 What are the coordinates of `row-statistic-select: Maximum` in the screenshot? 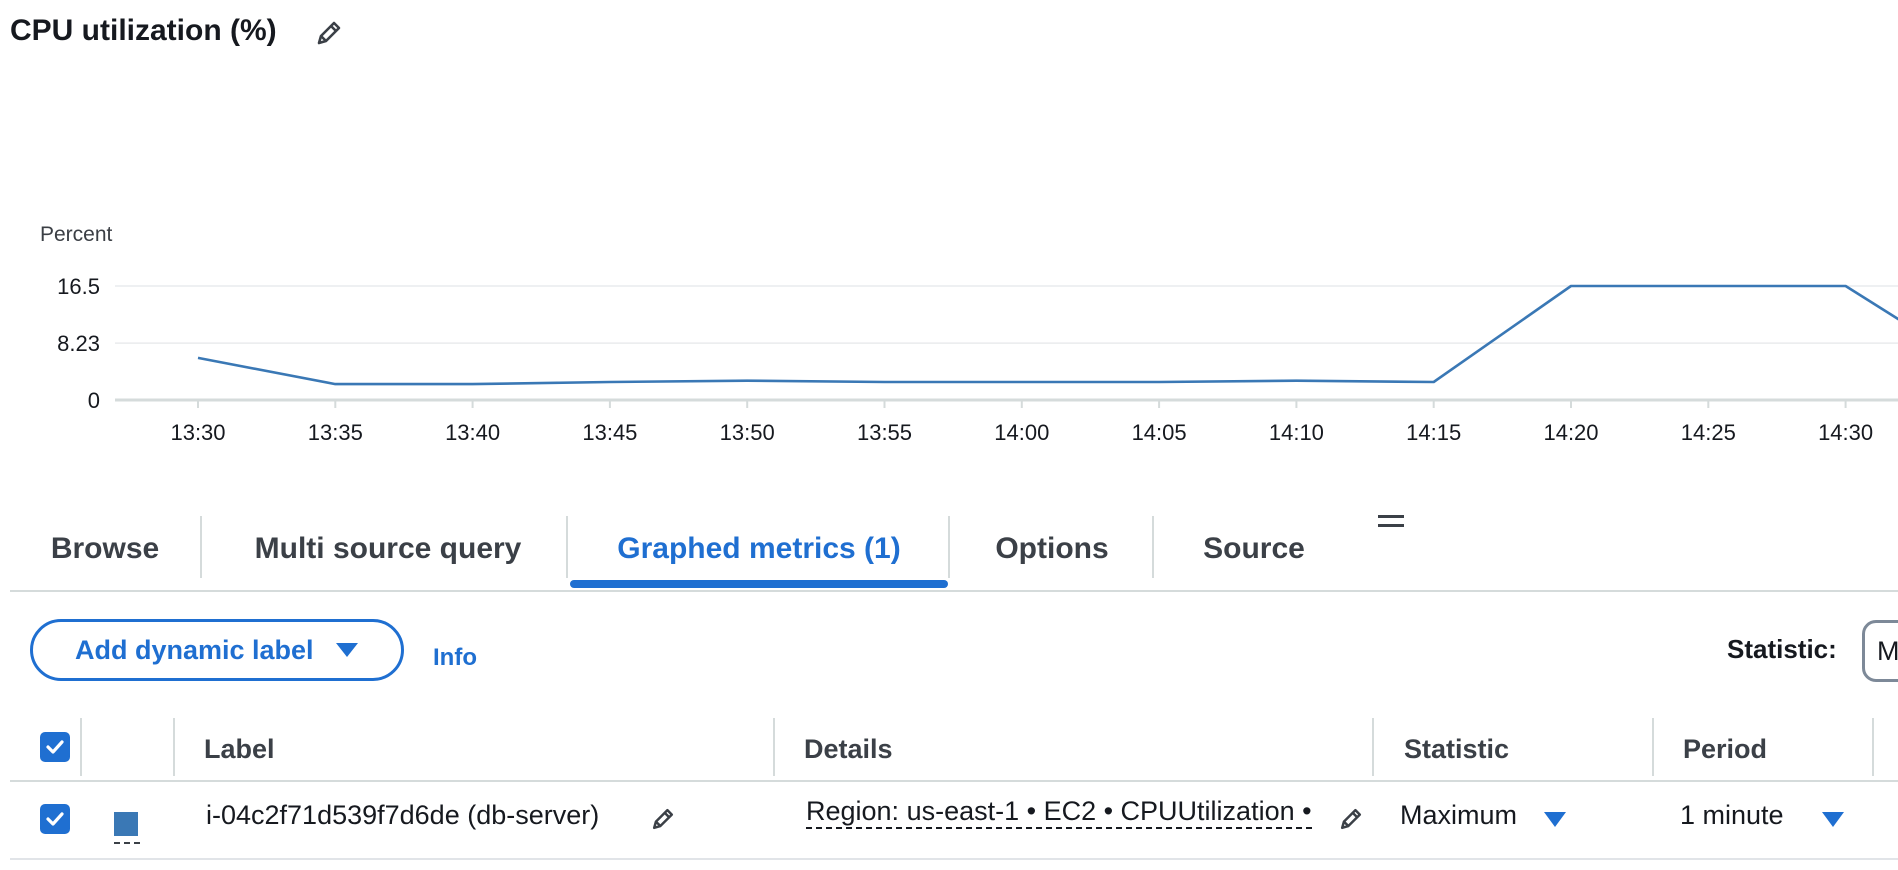 It's located at (1458, 815).